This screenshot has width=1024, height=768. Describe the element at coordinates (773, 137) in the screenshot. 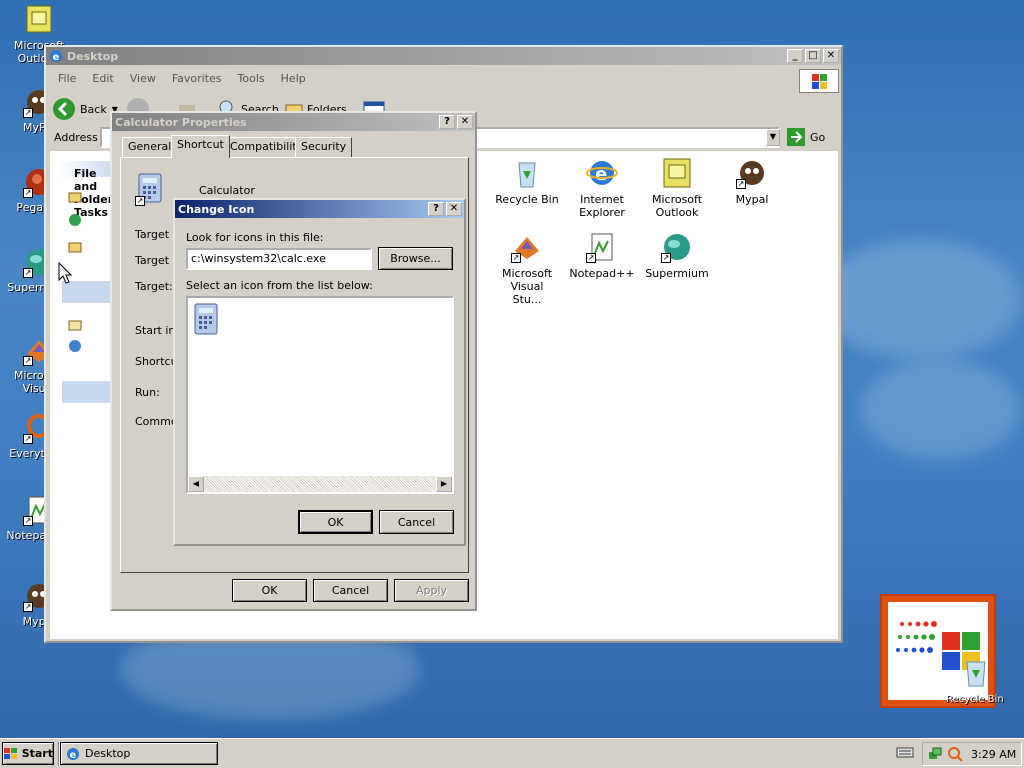

I see `address-dropdown-button: ▼` at that location.